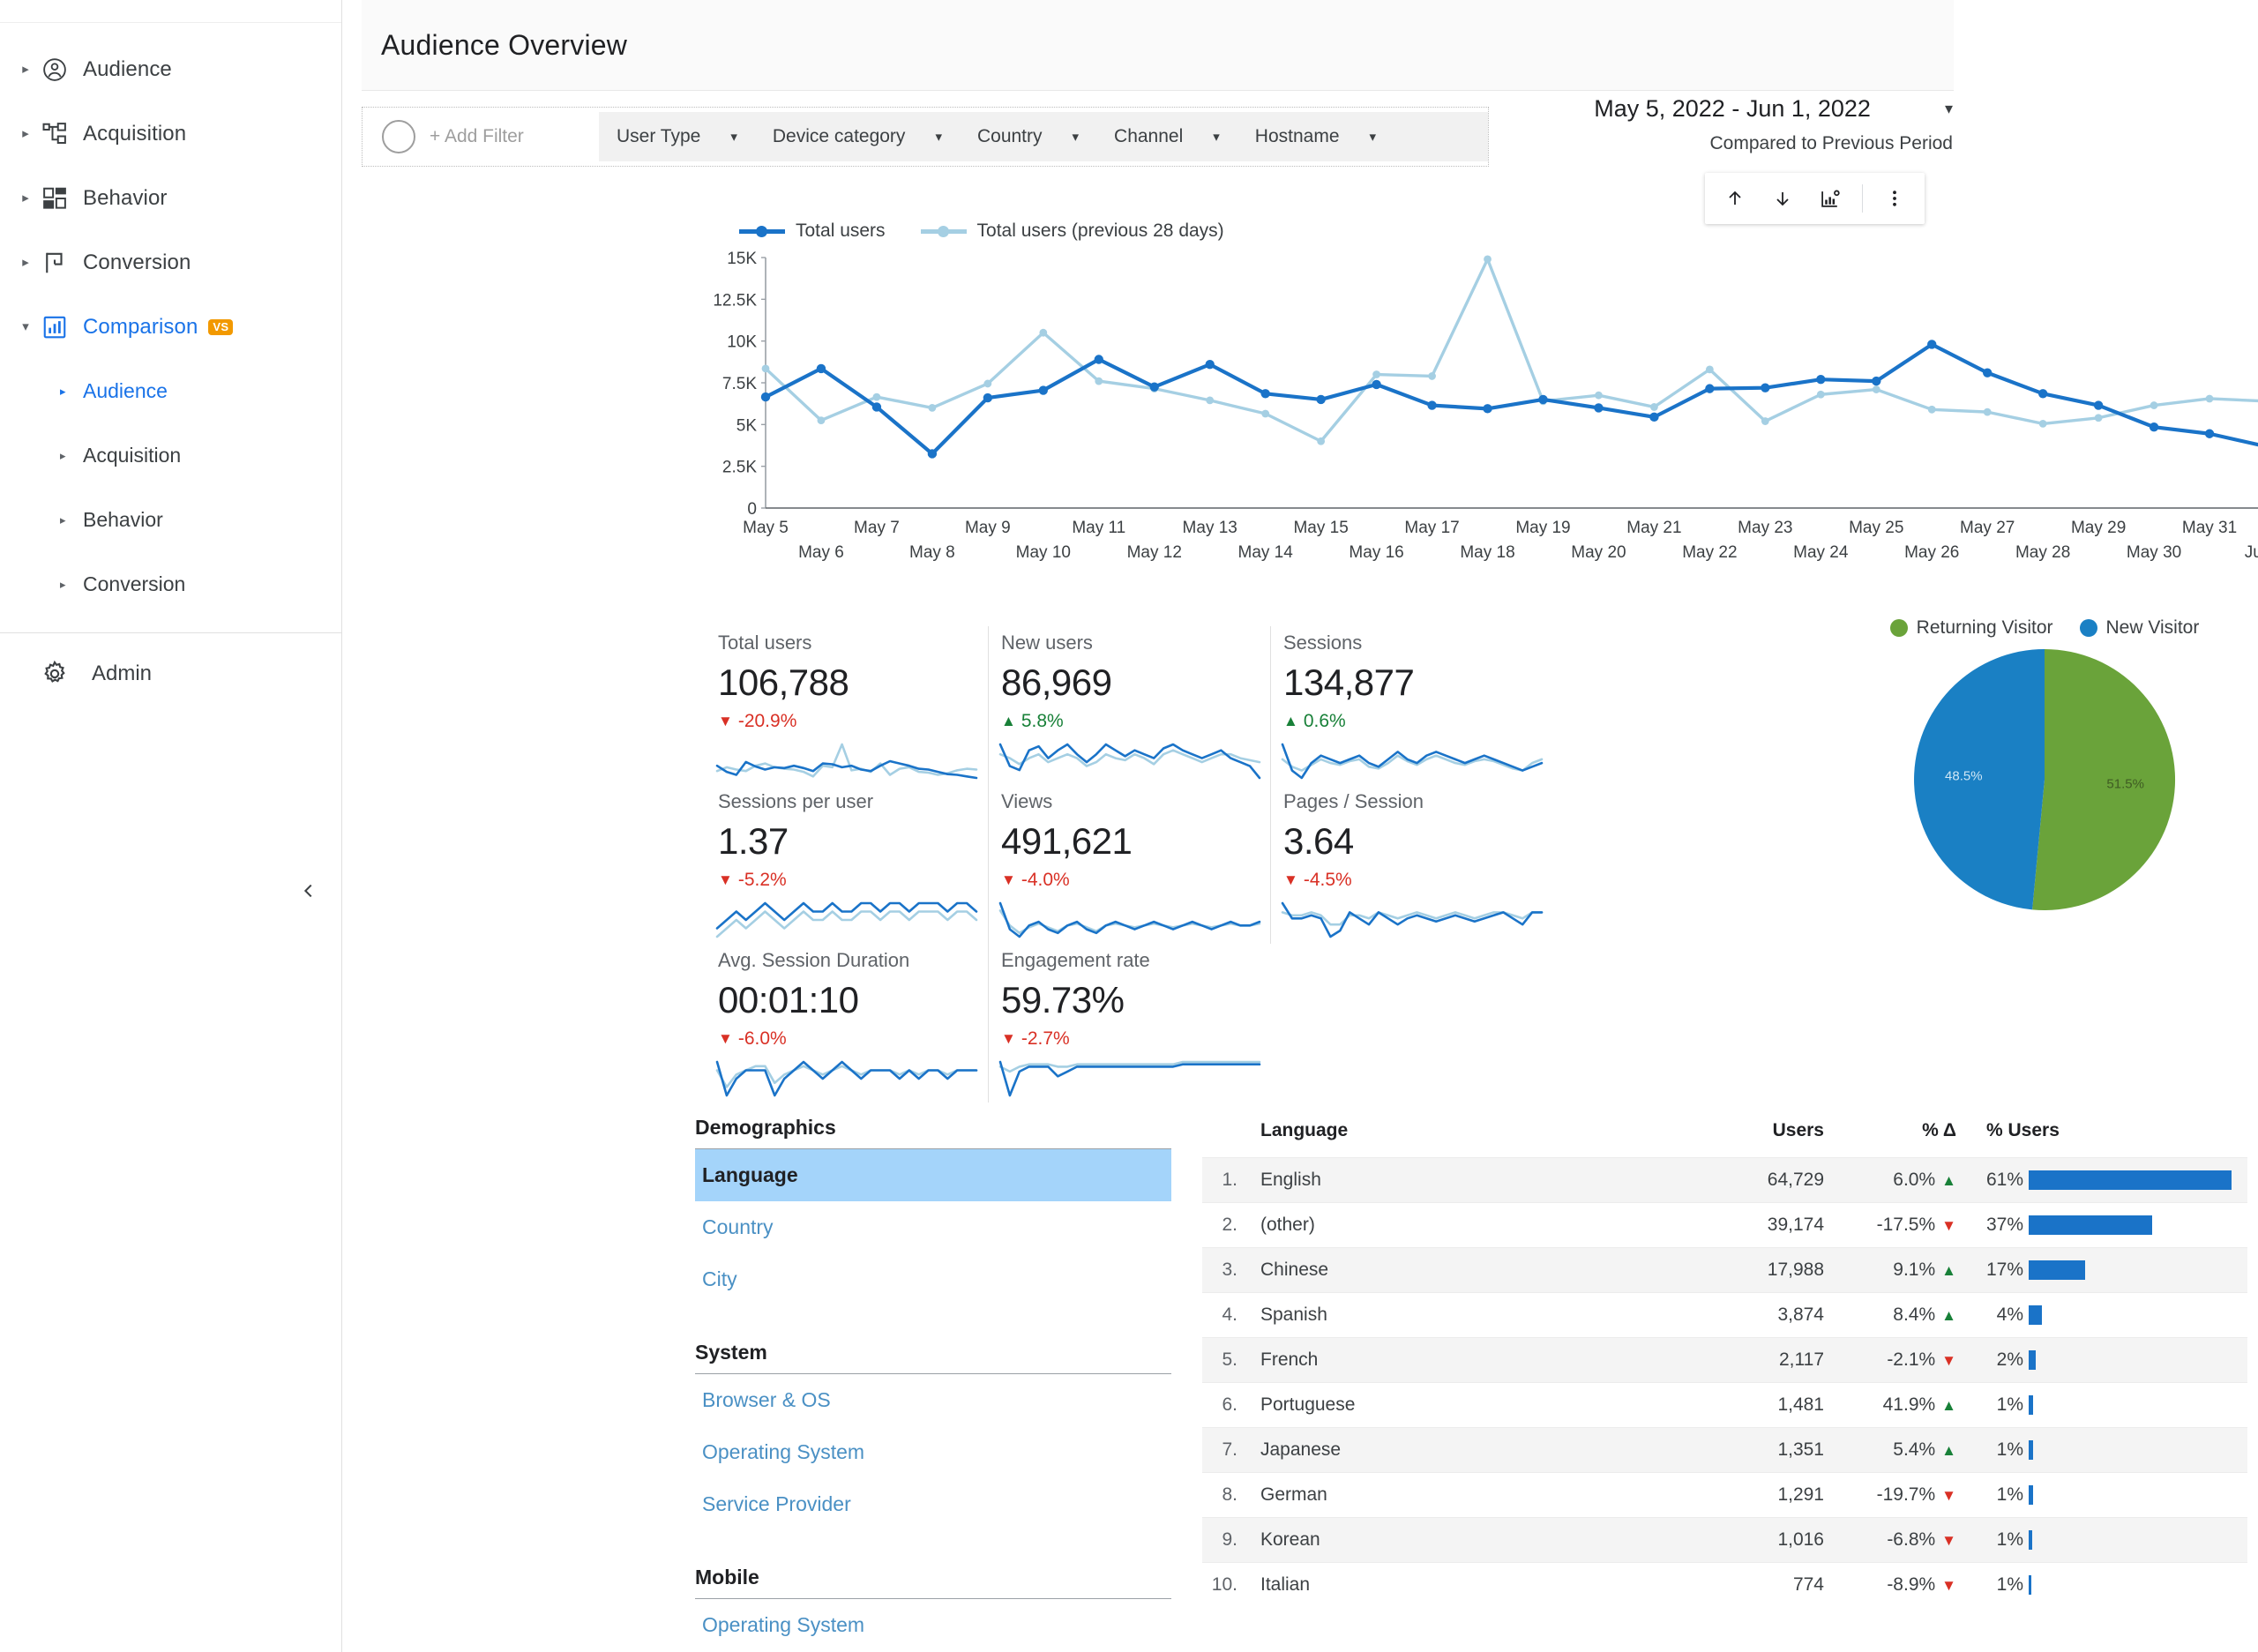 This screenshot has width=2258, height=1652. I want to click on table-row: 3. Chinese 17,988 9.1% ▲ 17%, so click(1725, 1270).